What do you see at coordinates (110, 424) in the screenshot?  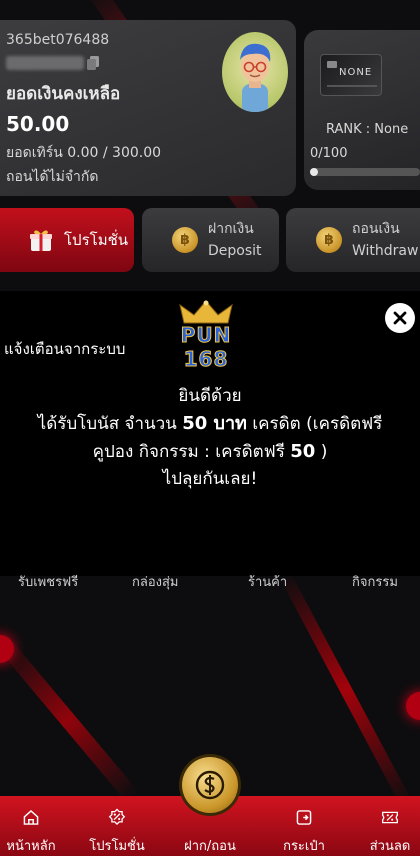 I see `message-text: ได้รับโบนัส จำนวน` at bounding box center [110, 424].